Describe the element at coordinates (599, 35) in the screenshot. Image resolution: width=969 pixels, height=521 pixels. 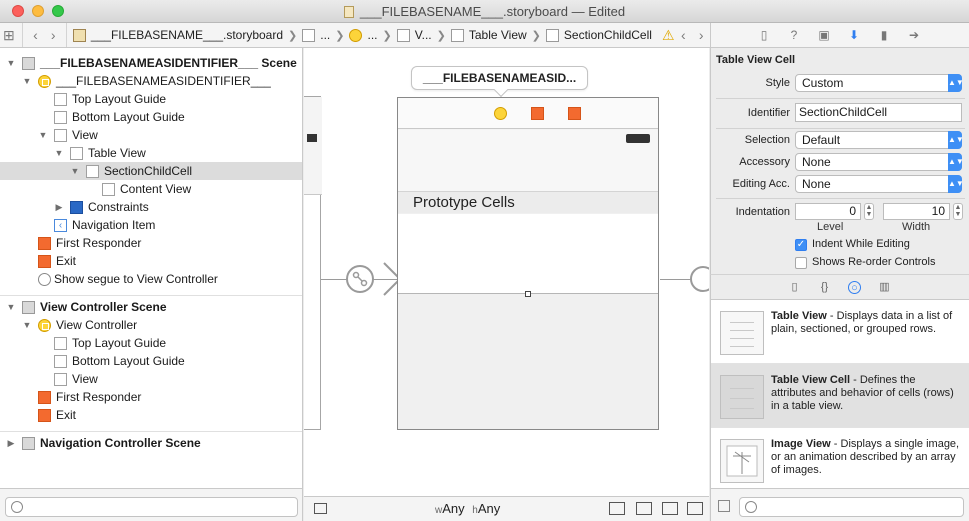
I see `breadcrumb-cell: SectionChildCell` at that location.